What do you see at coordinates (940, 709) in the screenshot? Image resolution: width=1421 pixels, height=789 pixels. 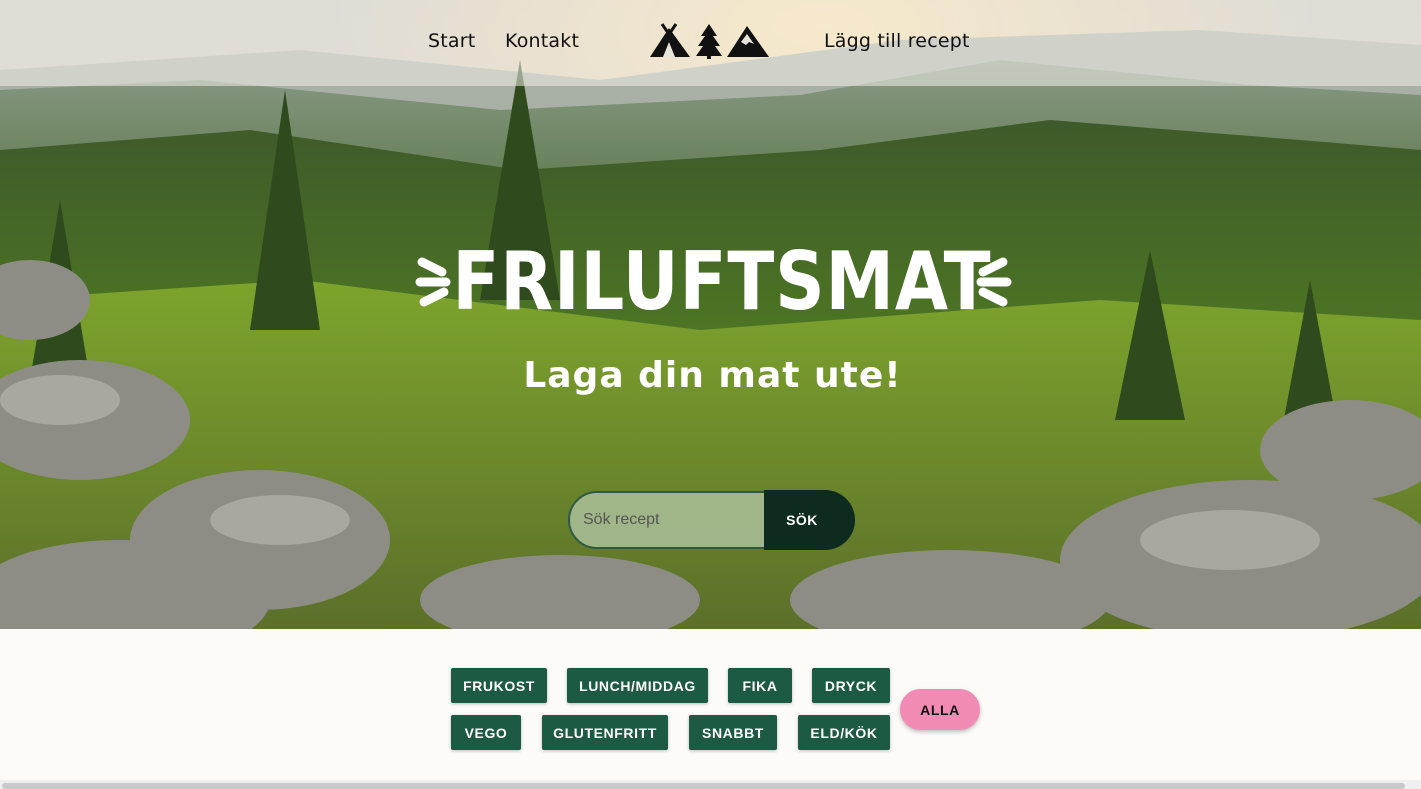 I see `filter-all-button: ALLA` at bounding box center [940, 709].